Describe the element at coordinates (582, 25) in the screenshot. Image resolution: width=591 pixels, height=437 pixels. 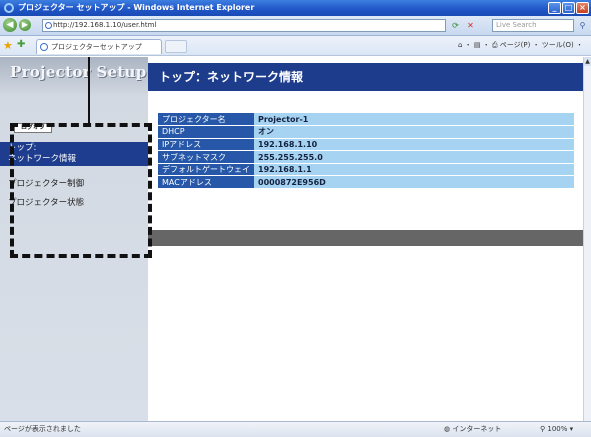
I see `search-icon: ⚲` at that location.